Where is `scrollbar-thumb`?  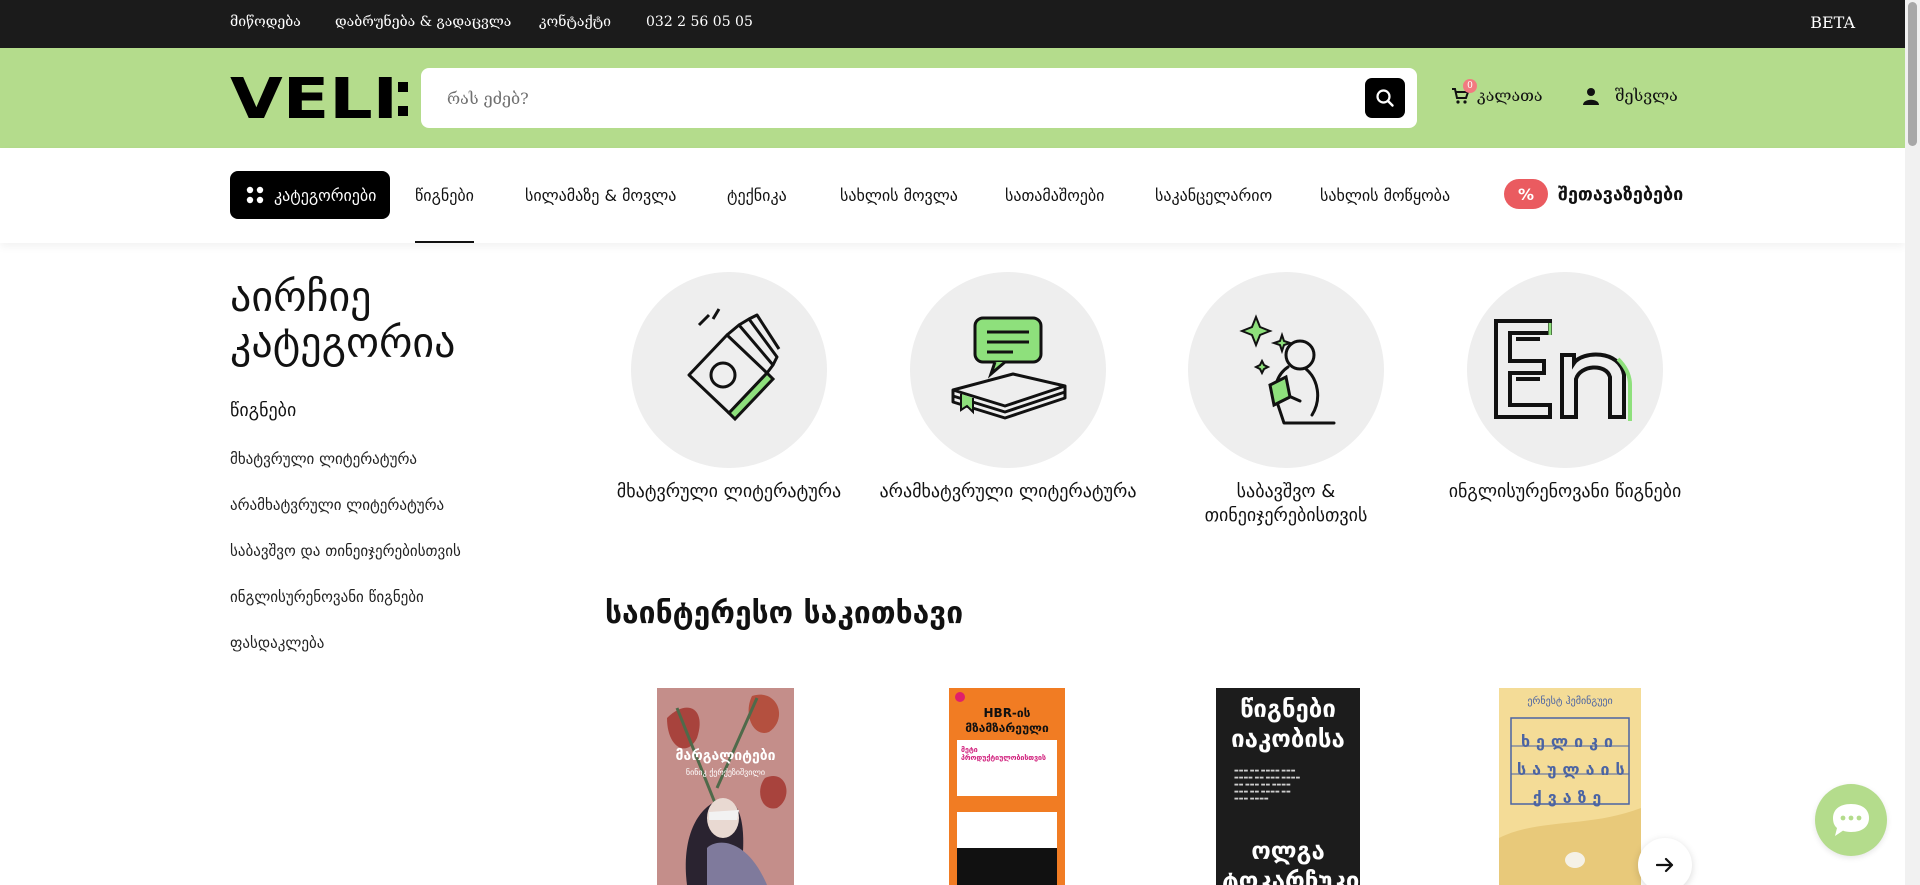 scrollbar-thumb is located at coordinates (1912, 74).